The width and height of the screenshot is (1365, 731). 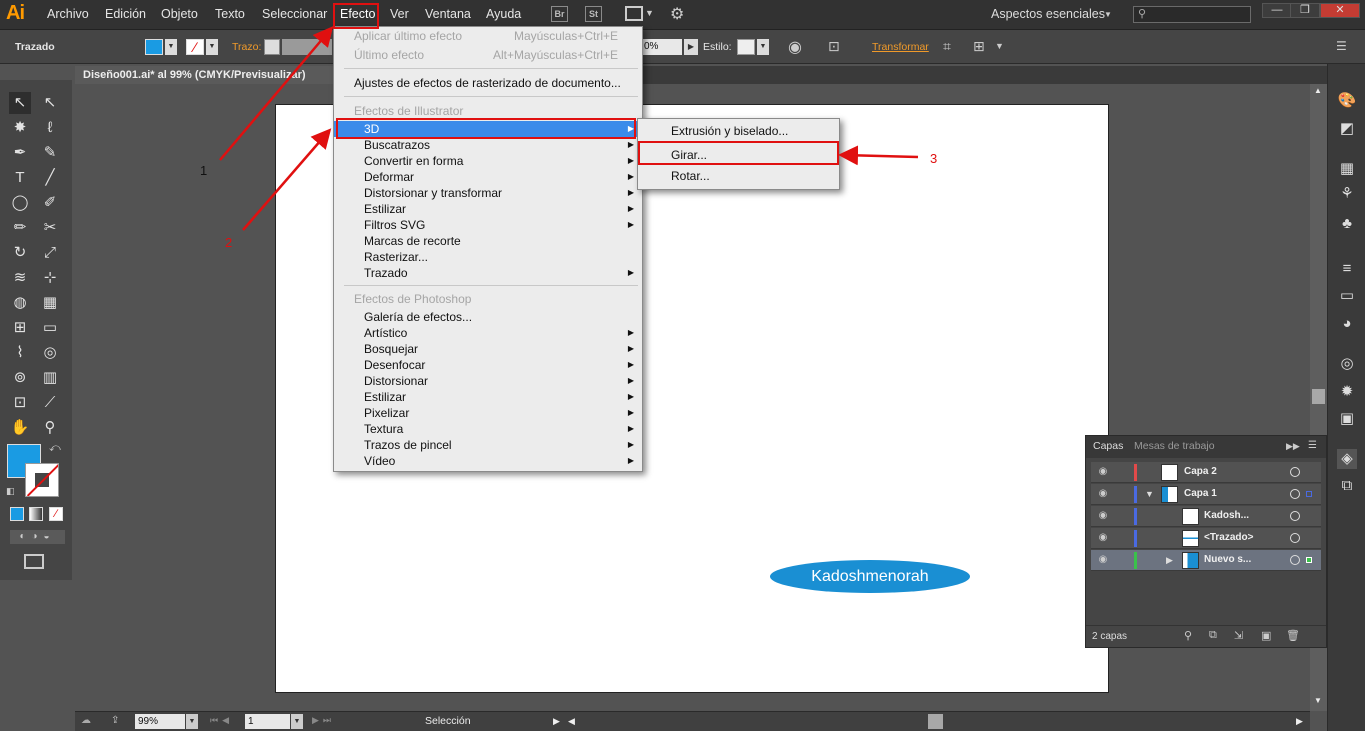 What do you see at coordinates (229, 242) in the screenshot?
I see `annotation-label-2: 2` at bounding box center [229, 242].